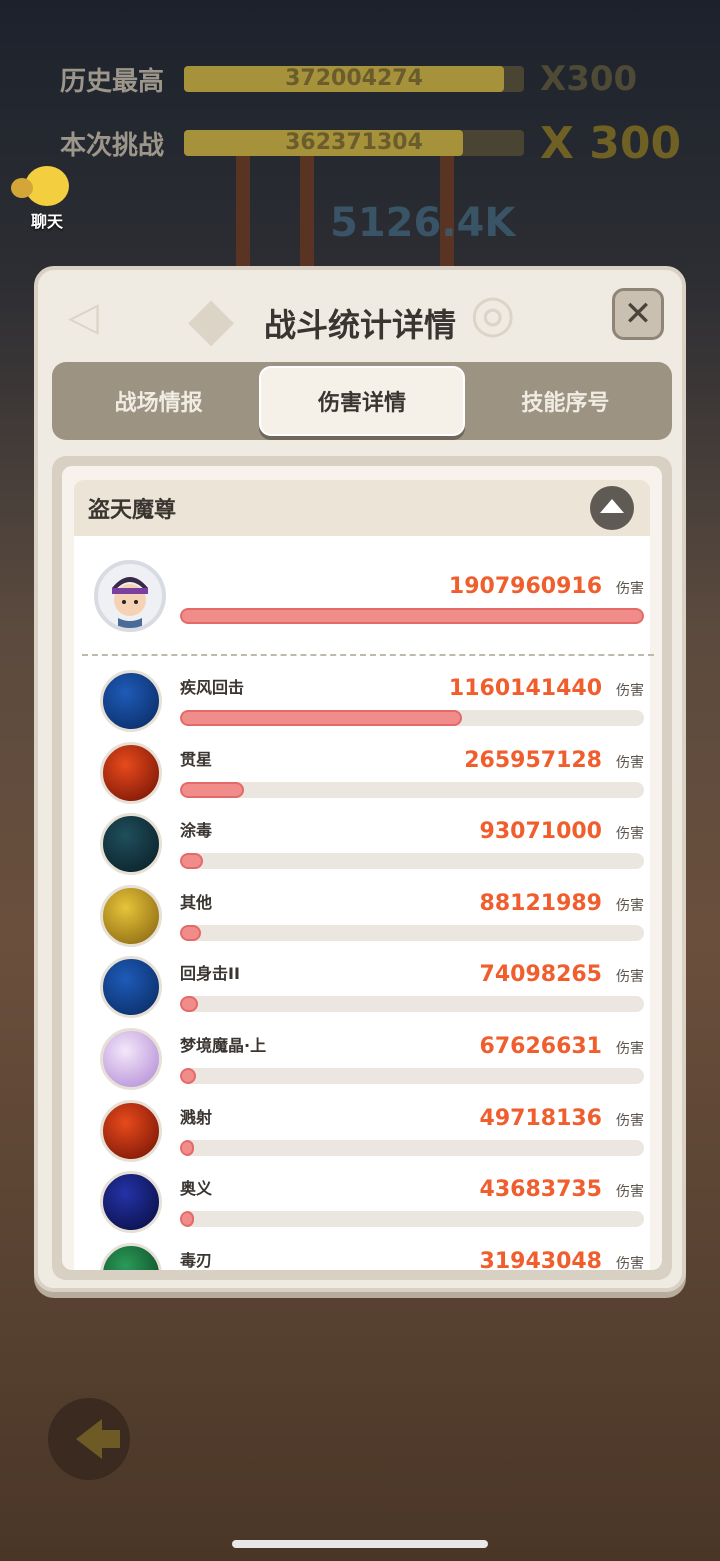 The width and height of the screenshot is (720, 1561). I want to click on skill-name: 奥义, so click(196, 1189).